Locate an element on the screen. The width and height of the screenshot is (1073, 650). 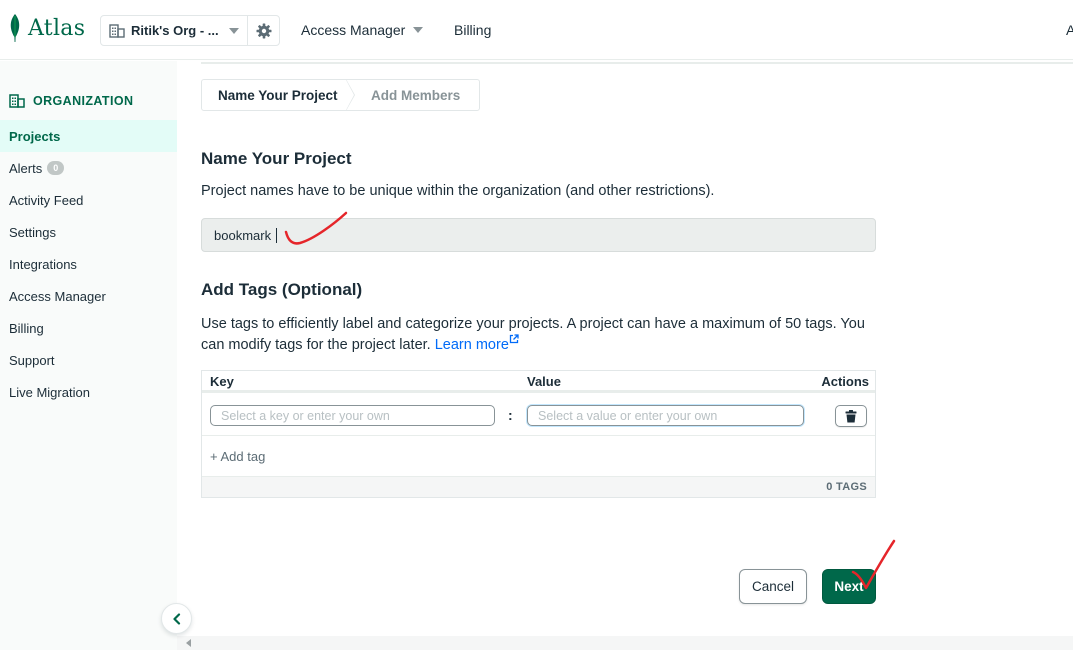
sidebar-item-projects: Projects is located at coordinates (88, 136).